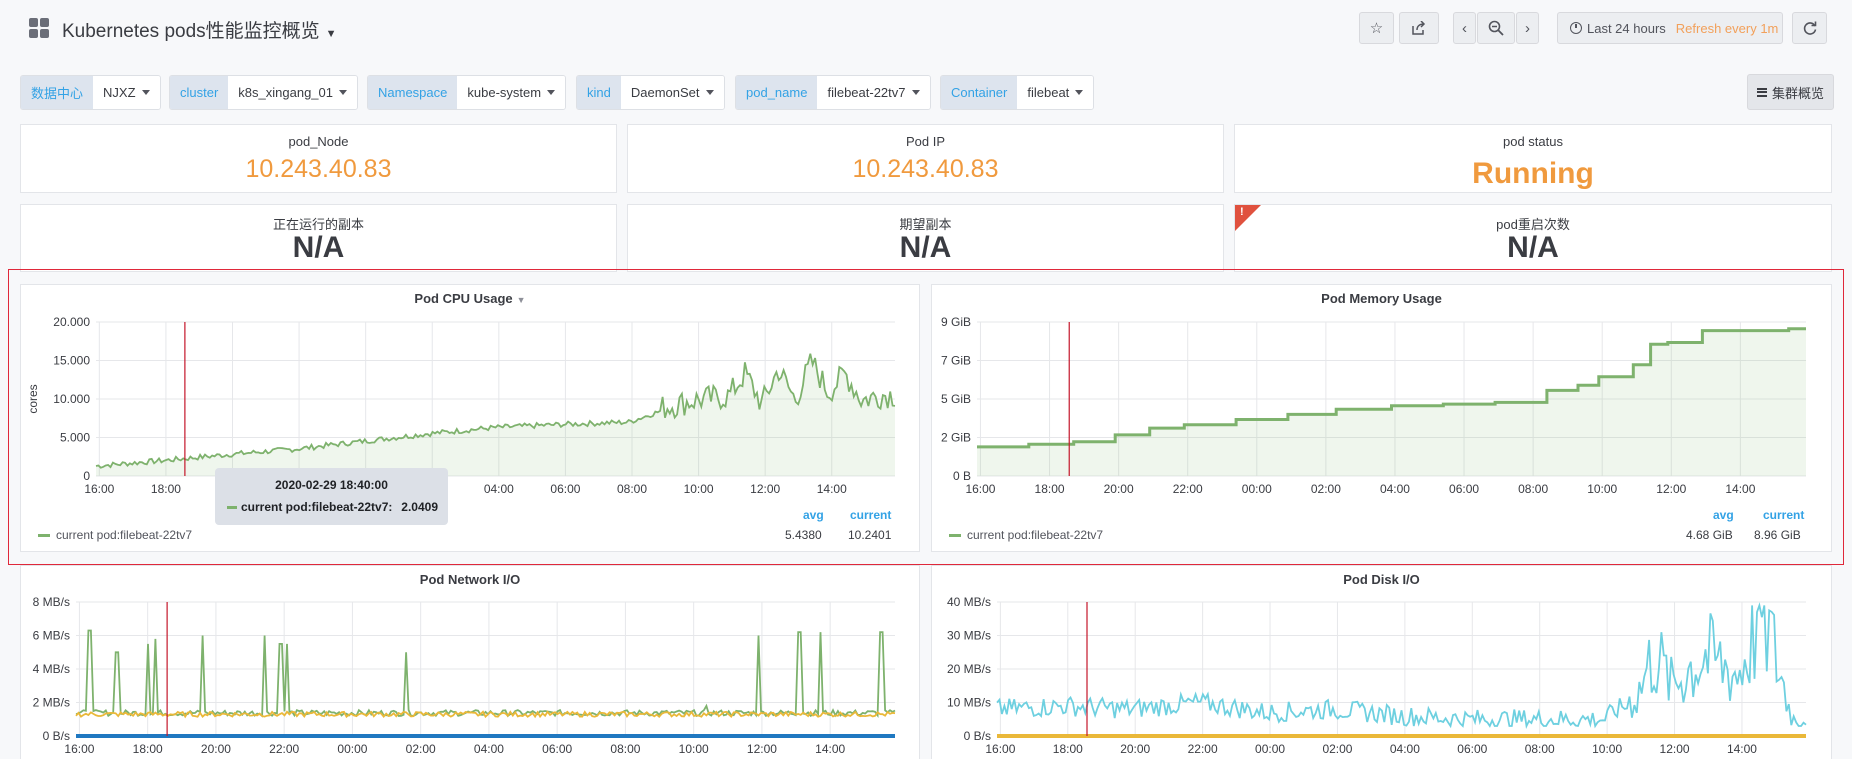  I want to click on y-tick-label: 20 MB/s, so click(969, 669).